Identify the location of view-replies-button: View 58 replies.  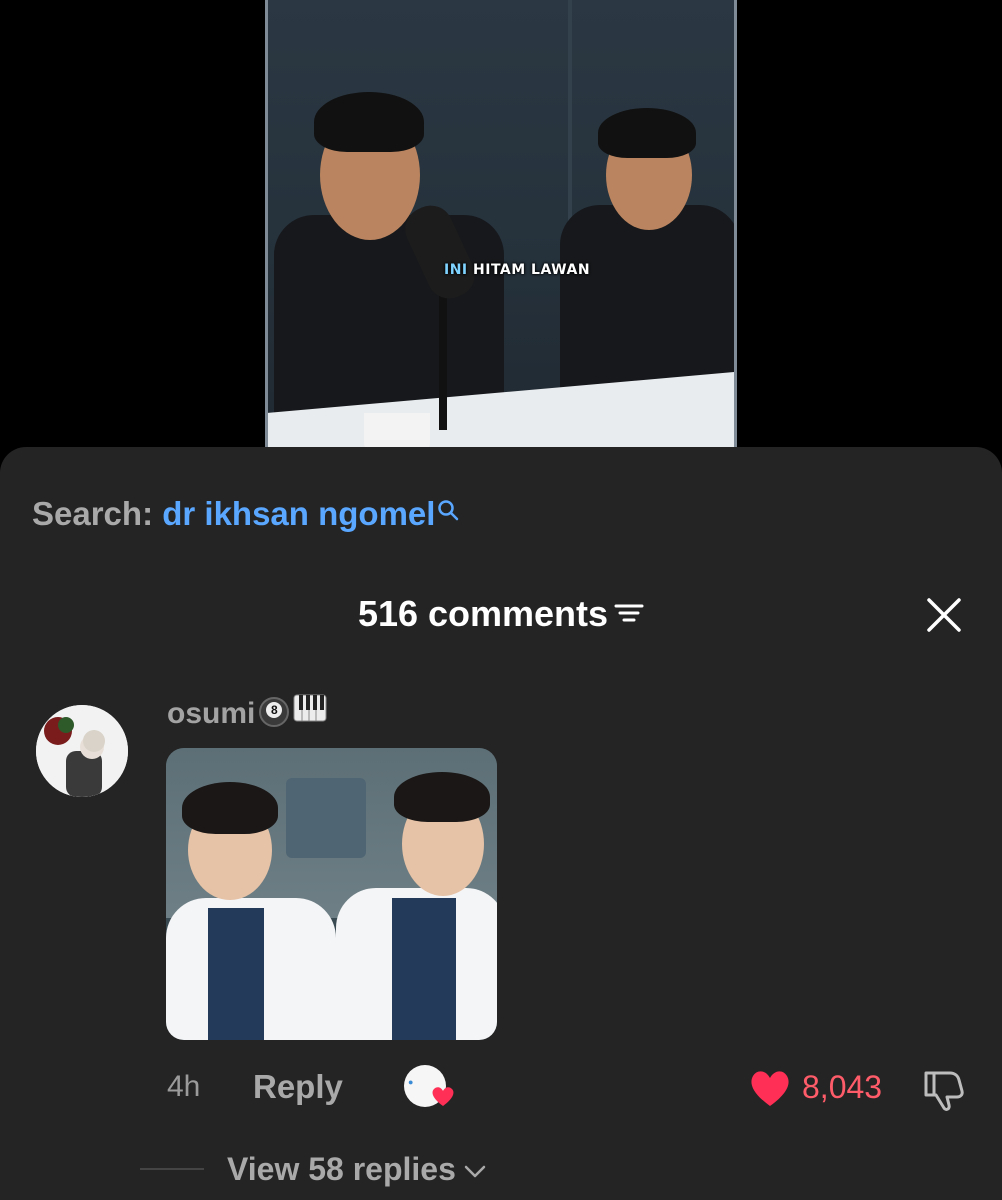
(356, 1169).